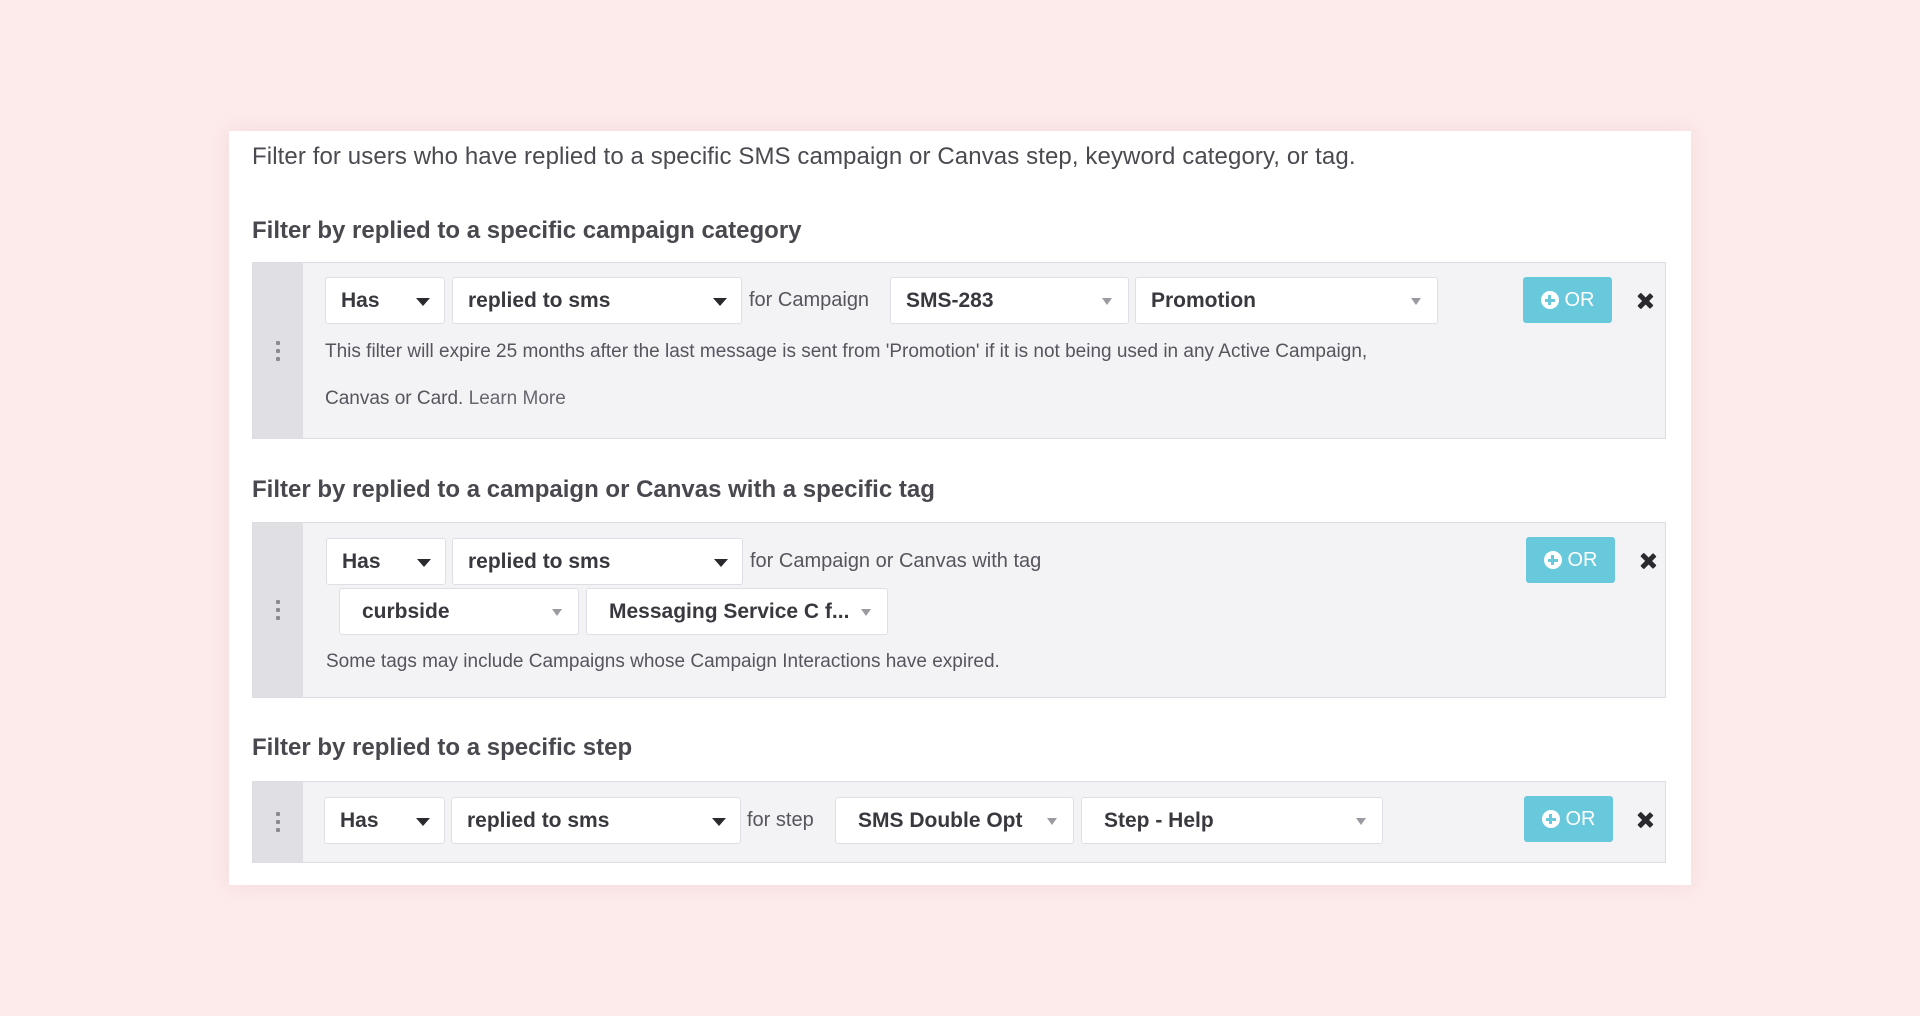 The width and height of the screenshot is (1920, 1016). Describe the element at coordinates (1232, 820) in the screenshot. I see `step-select: Step - Help` at that location.